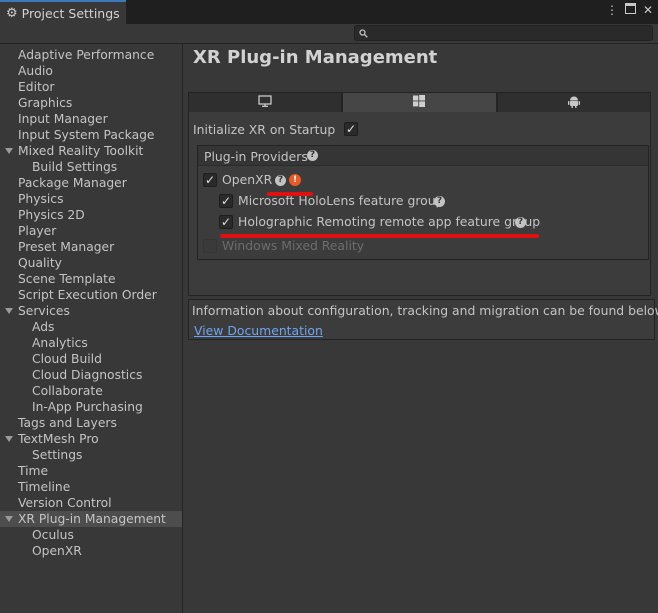 The image size is (658, 613). Describe the element at coordinates (91, 295) in the screenshot. I see `sidebar-item-script-execution-order: Script Execution Order` at that location.